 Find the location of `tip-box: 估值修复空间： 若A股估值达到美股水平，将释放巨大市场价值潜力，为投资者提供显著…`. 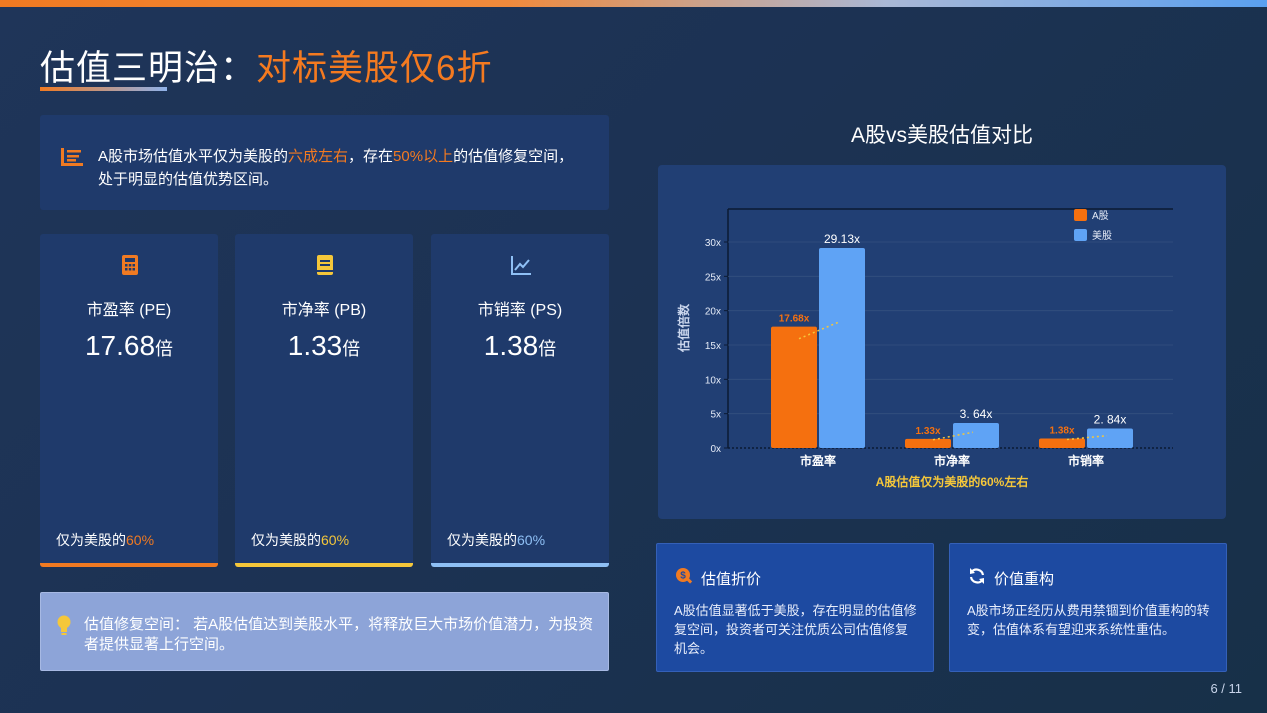

tip-box: 估值修复空间： 若A股估值达到美股水平，将释放巨大市场价值潜力，为投资者提供显著… is located at coordinates (324, 631).